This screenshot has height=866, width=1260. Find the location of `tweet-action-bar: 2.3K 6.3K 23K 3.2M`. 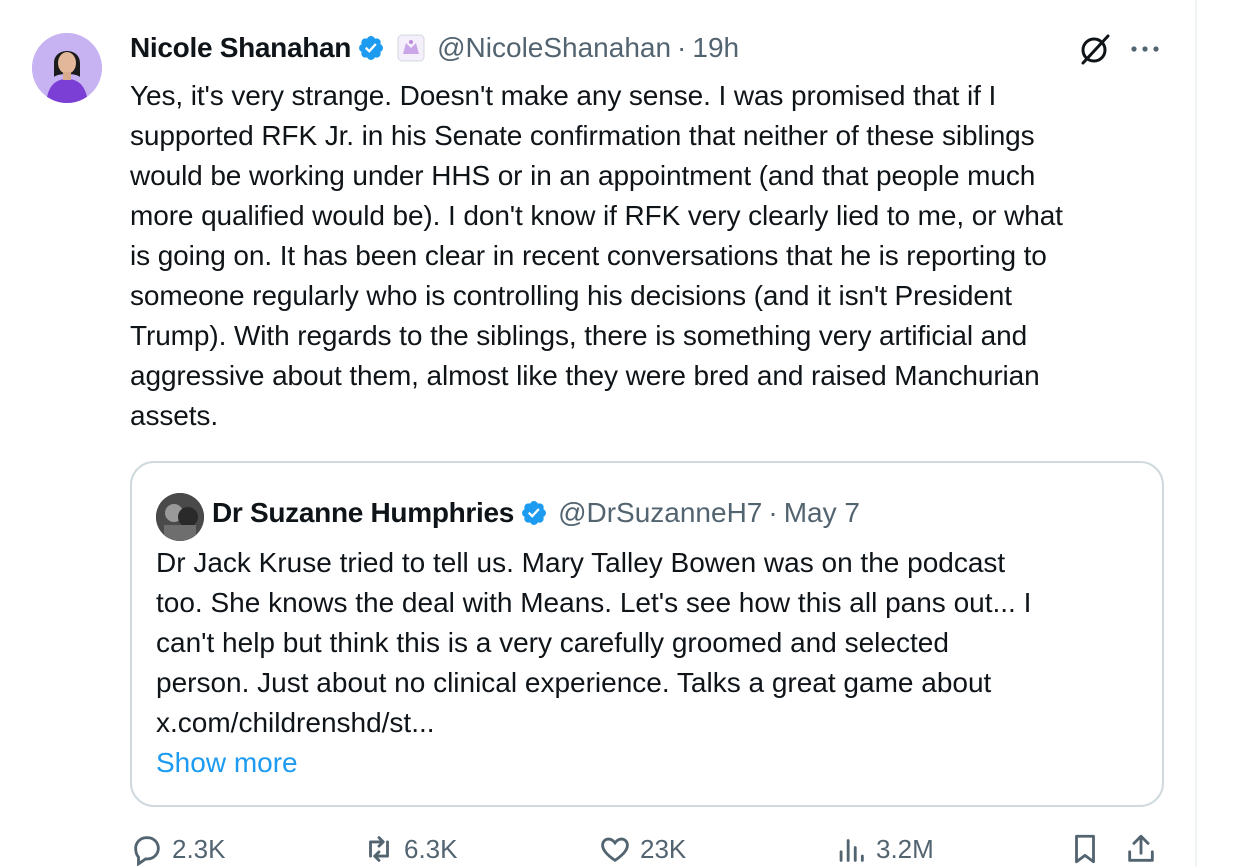

tweet-action-bar: 2.3K 6.3K 23K 3.2M is located at coordinates (650, 849).